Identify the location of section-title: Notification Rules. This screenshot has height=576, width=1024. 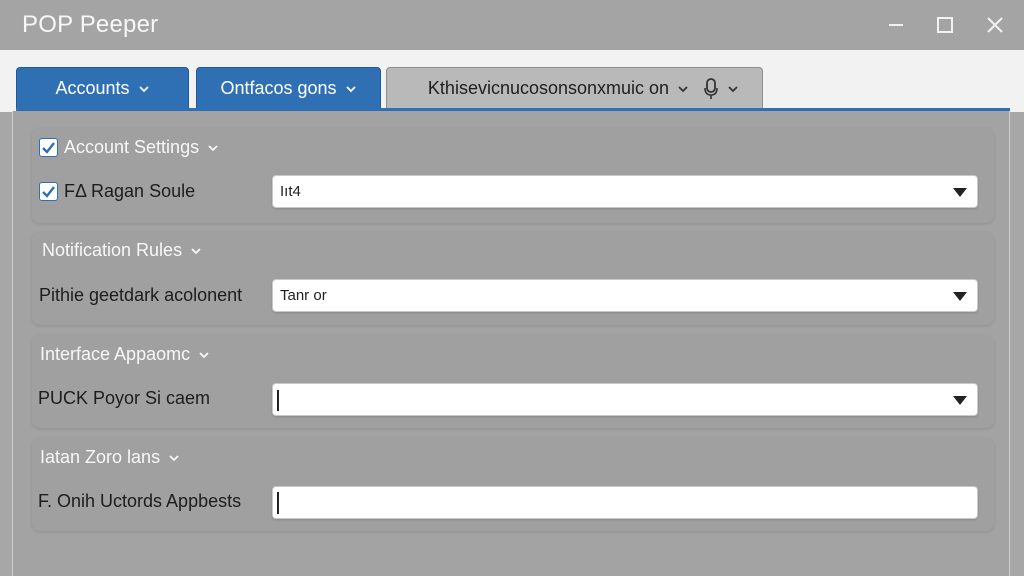
(122, 250).